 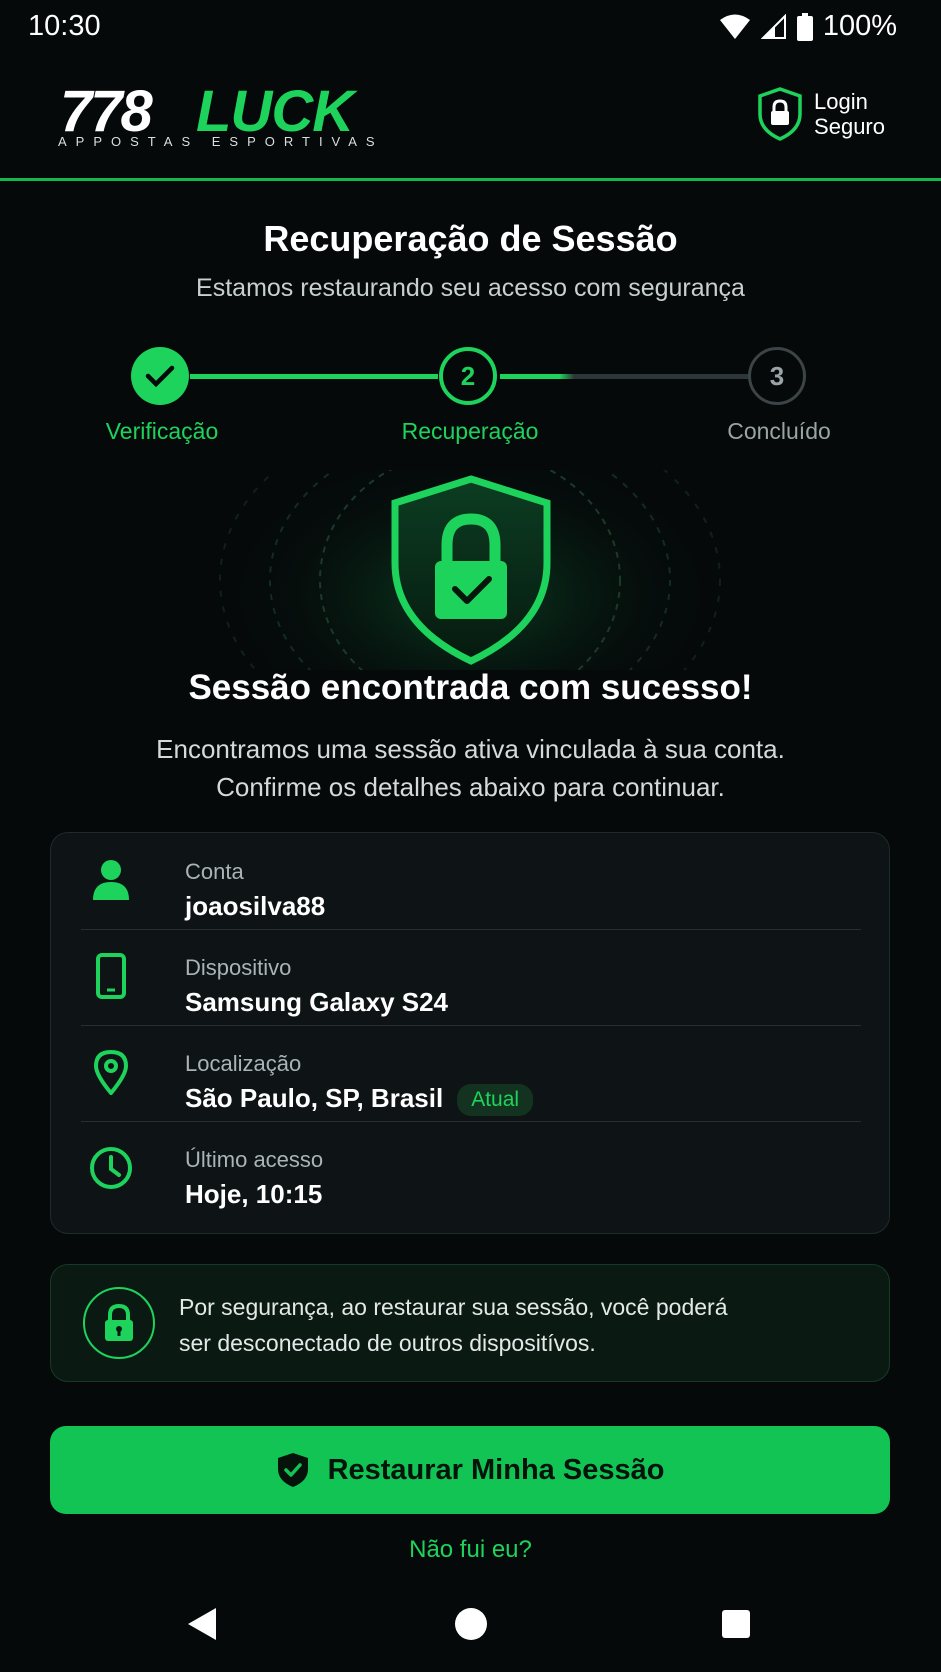 I want to click on detail-value: Hoje, 10:15, so click(x=254, y=1194).